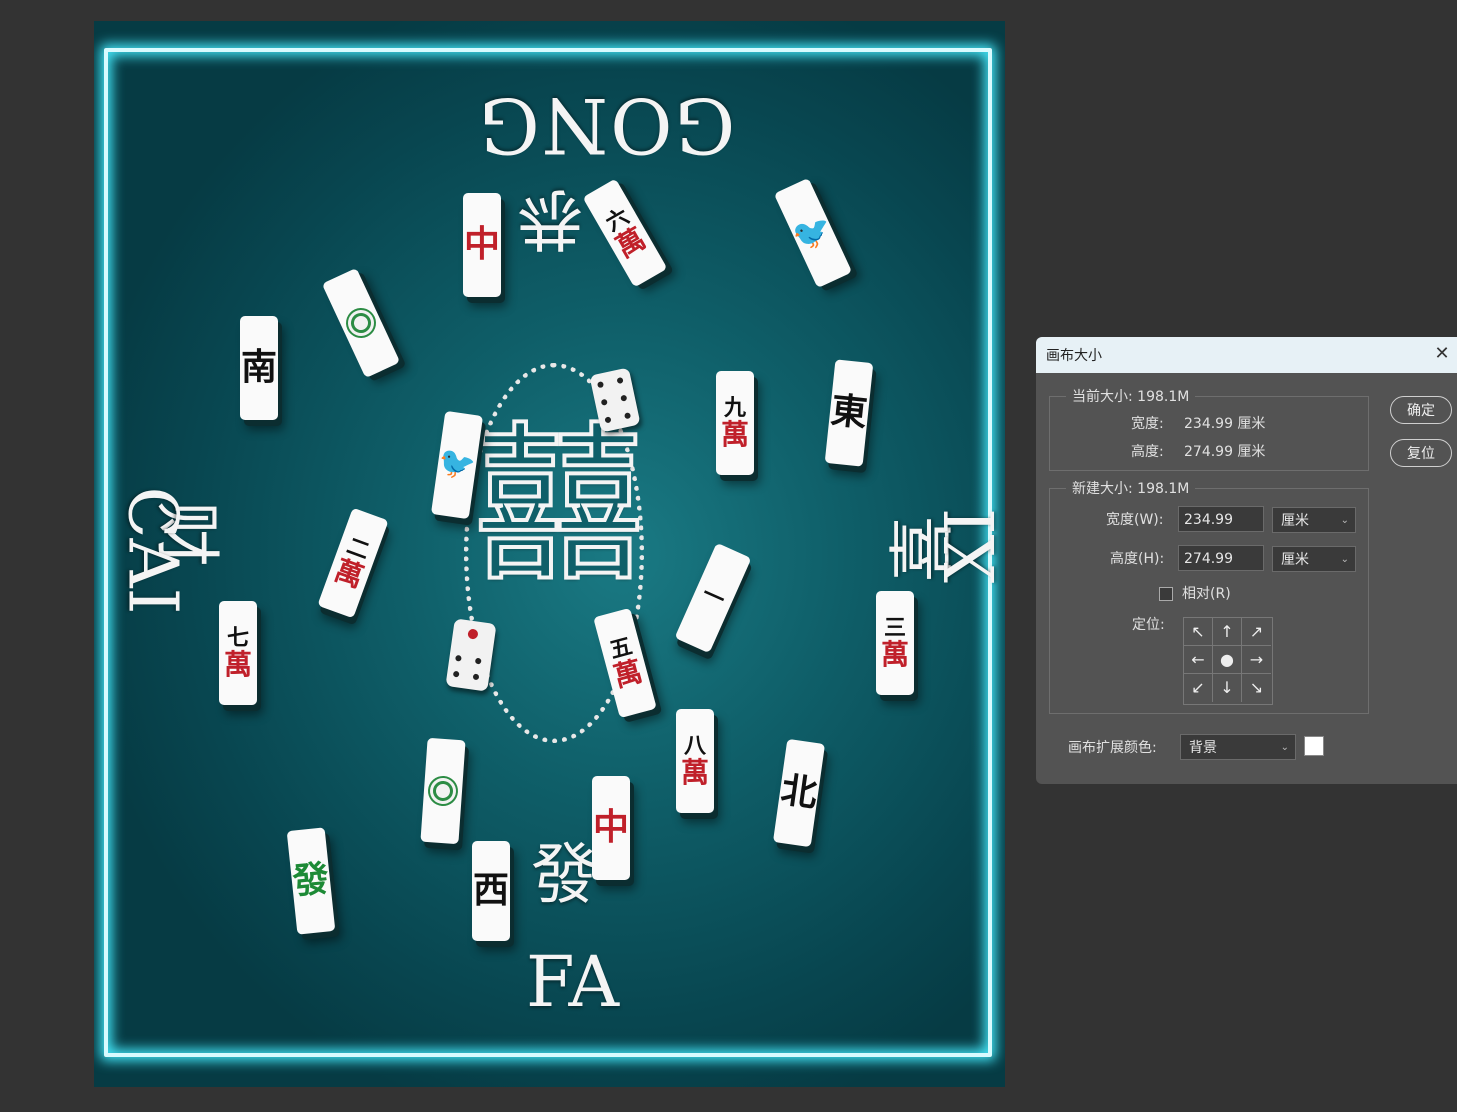 Image resolution: width=1457 pixels, height=1112 pixels. I want to click on anchor-label: 定位:, so click(1148, 625).